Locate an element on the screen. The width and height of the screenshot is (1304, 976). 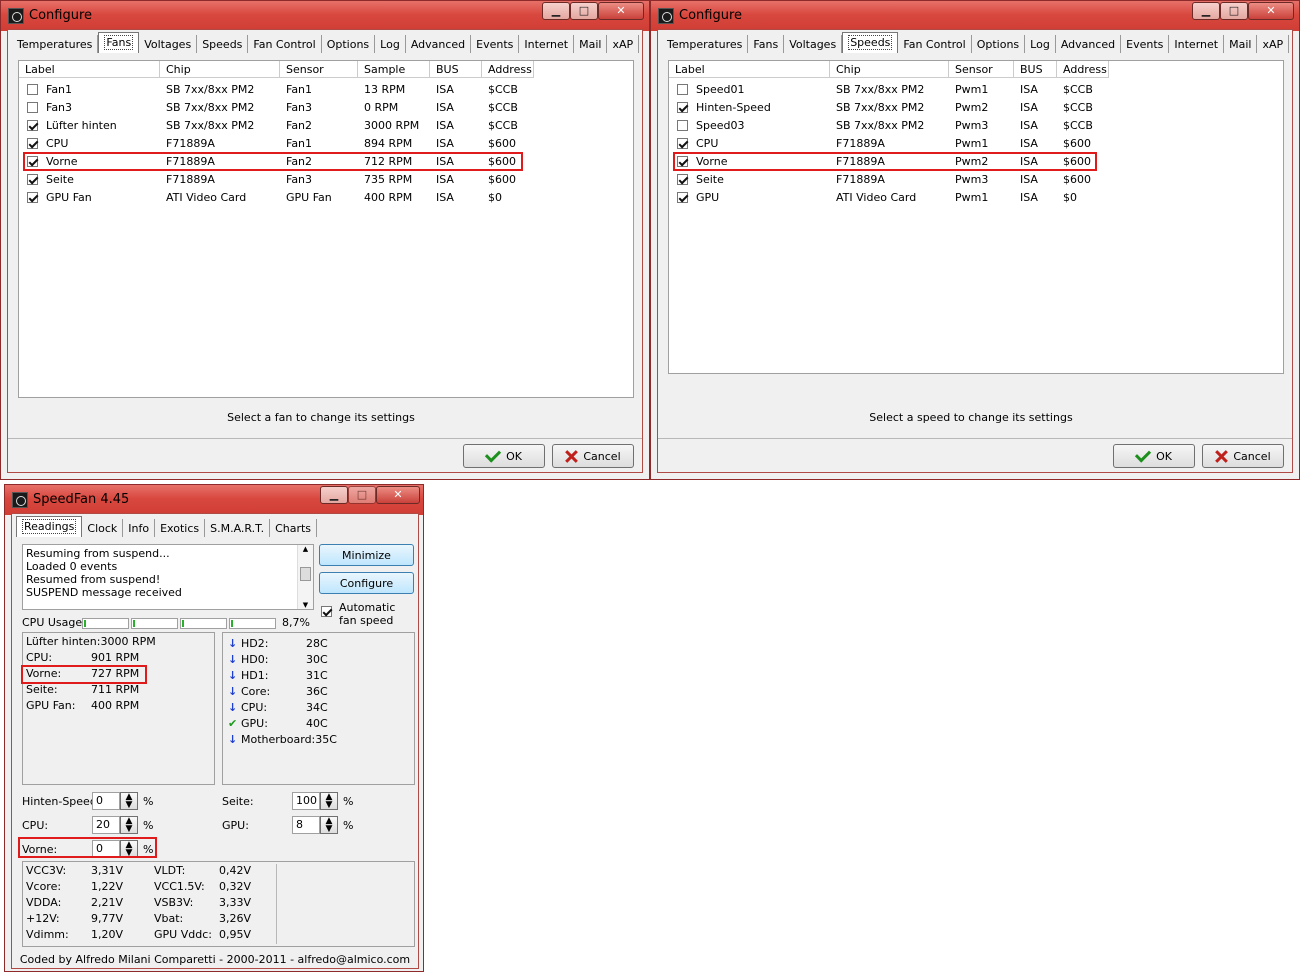
speed-spinner: 20 ▲ ▼ is located at coordinates (115, 825).